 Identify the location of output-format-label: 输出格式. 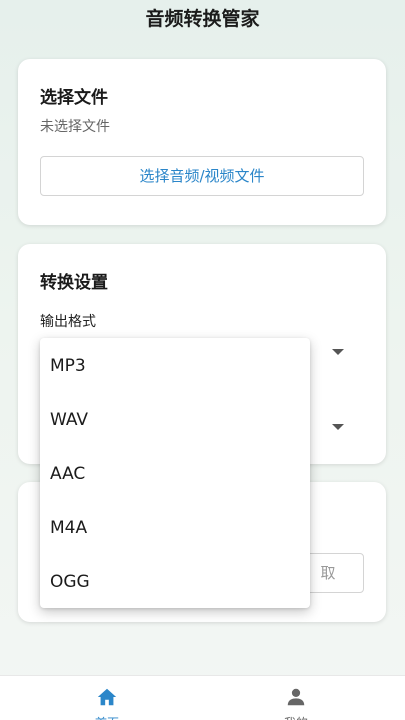
(68, 322).